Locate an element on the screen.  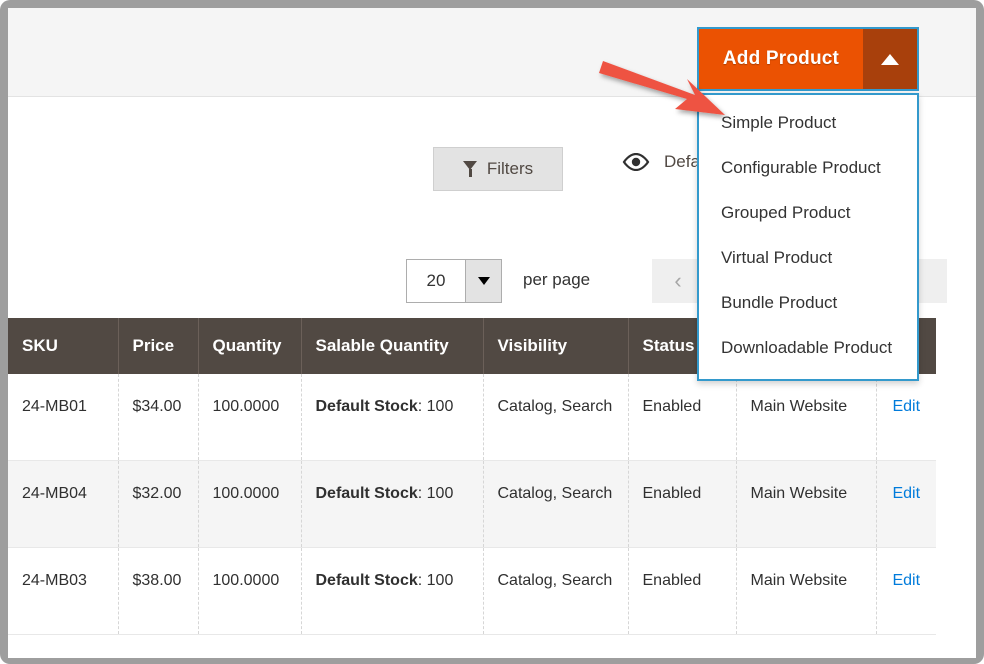
cell-sku: 24-MB01 is located at coordinates (63, 417).